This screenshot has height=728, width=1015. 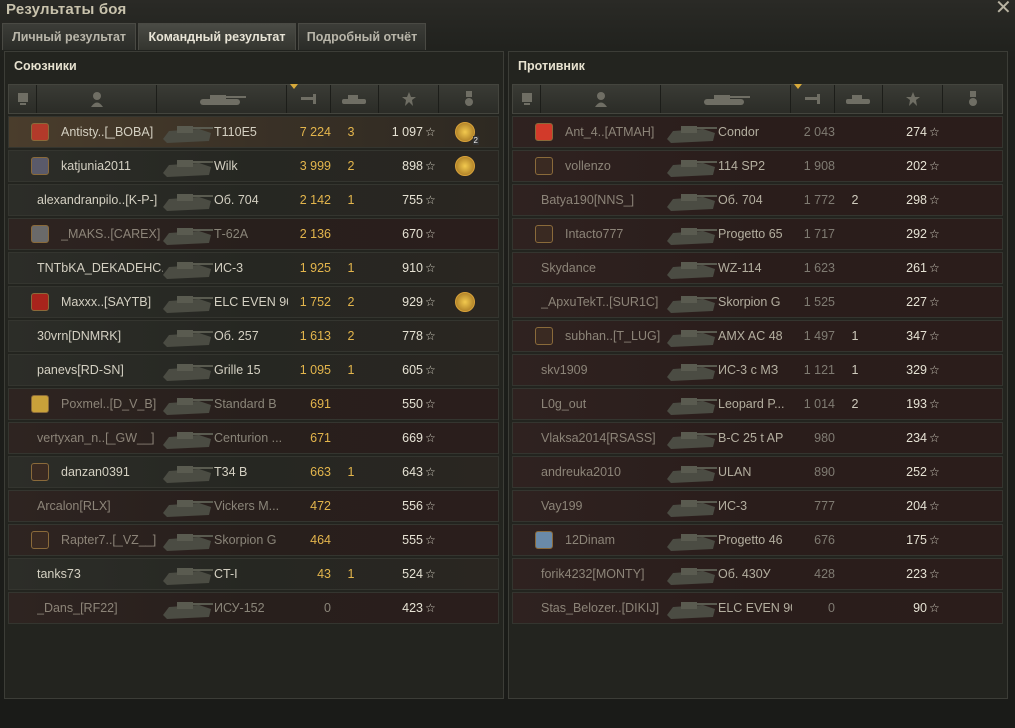 I want to click on player-row: danzan0391 T34 B 663 1 643 ☆, so click(x=253, y=472).